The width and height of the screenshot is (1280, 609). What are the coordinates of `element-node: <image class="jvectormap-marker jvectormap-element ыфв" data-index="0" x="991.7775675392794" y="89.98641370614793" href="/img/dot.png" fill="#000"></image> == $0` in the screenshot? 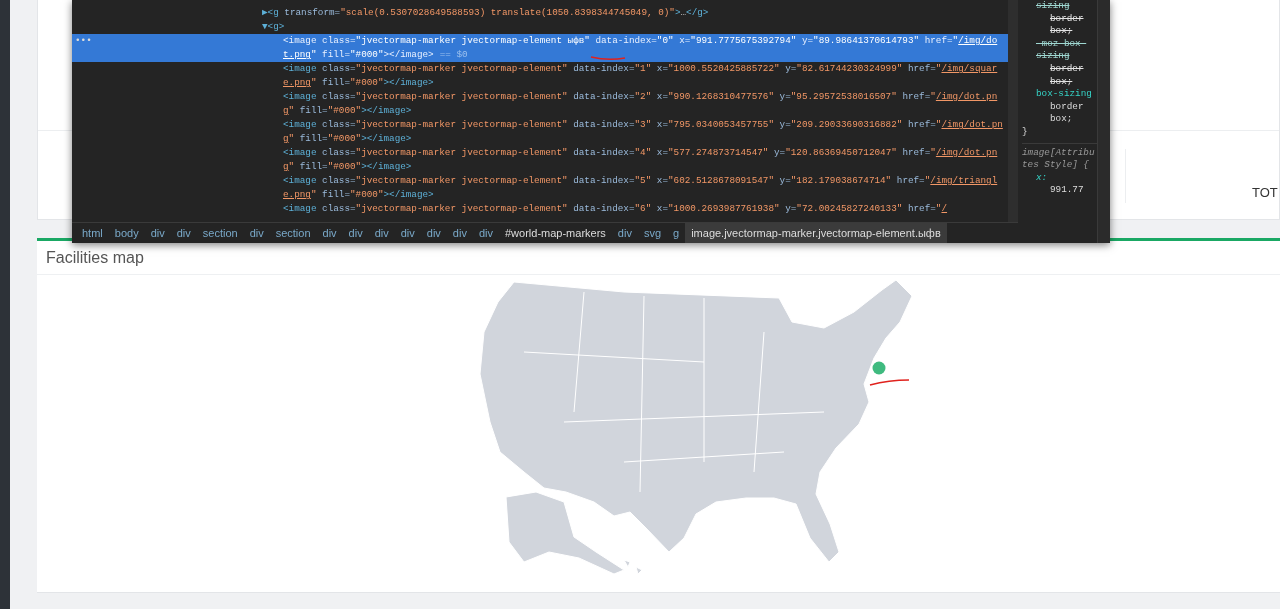 It's located at (645, 48).